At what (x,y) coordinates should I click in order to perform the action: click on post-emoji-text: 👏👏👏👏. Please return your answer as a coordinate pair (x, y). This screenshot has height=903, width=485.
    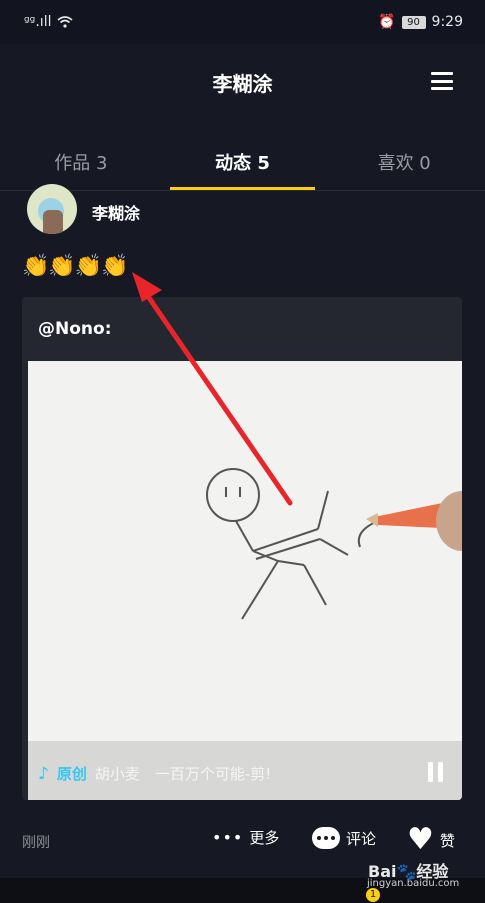
    Looking at the image, I should click on (75, 266).